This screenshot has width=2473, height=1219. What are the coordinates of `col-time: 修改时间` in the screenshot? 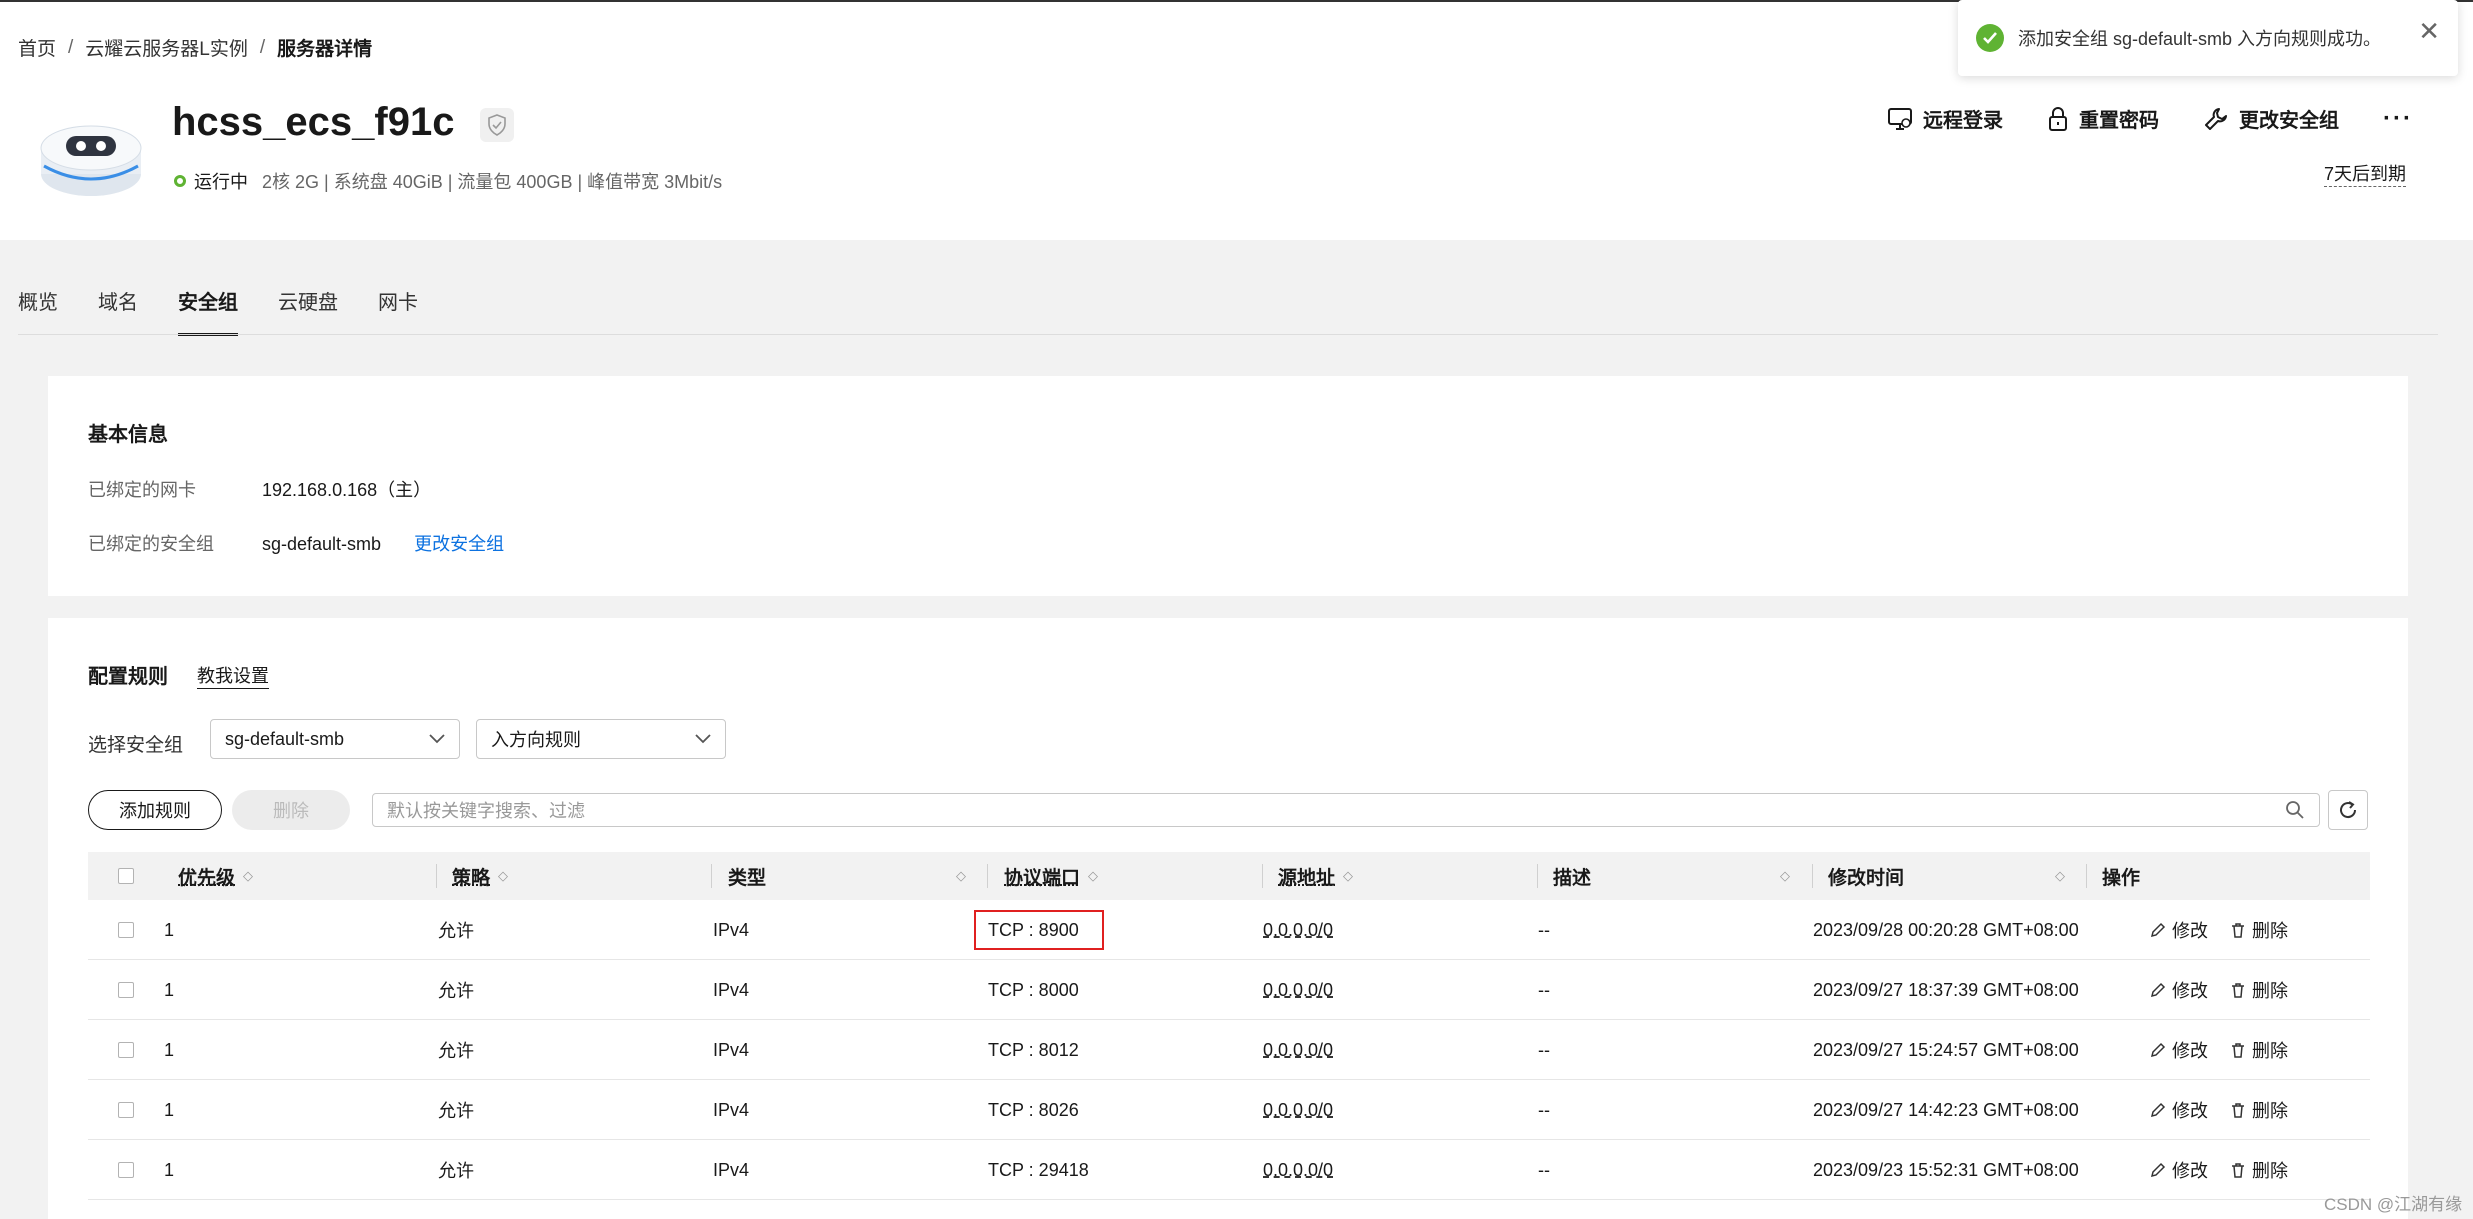 It's located at (1866, 878).